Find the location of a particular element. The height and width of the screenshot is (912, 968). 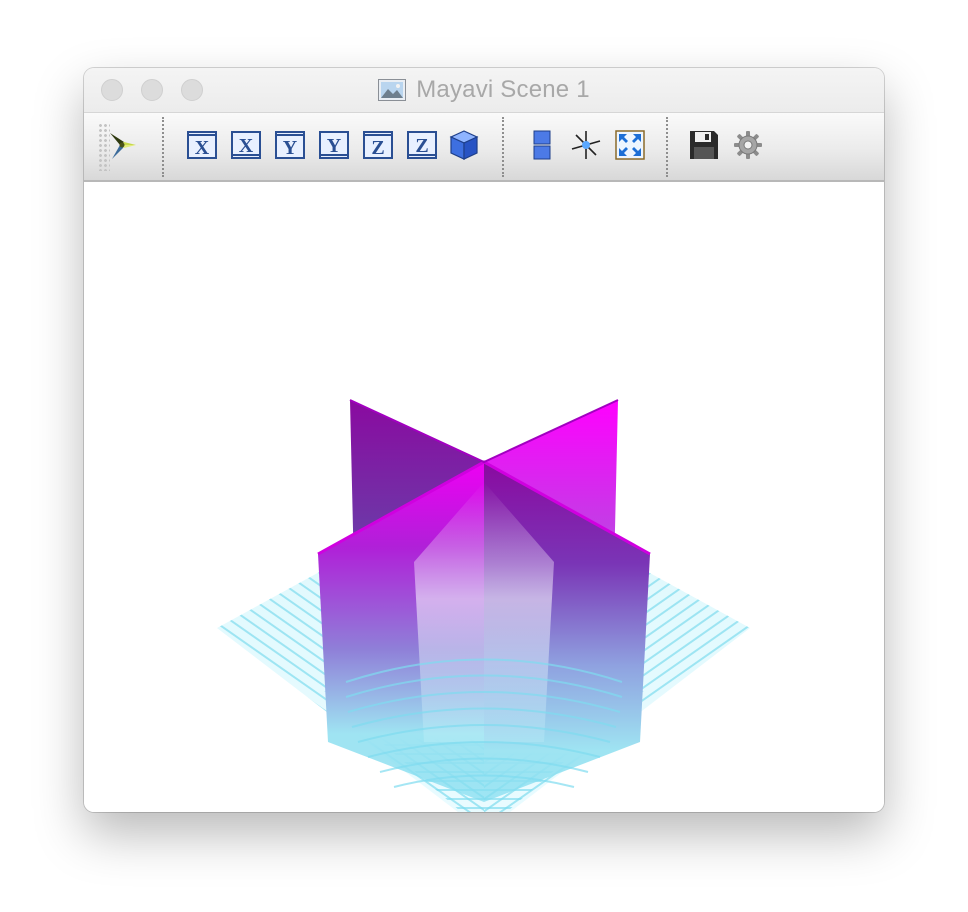

save-button is located at coordinates (704, 145).